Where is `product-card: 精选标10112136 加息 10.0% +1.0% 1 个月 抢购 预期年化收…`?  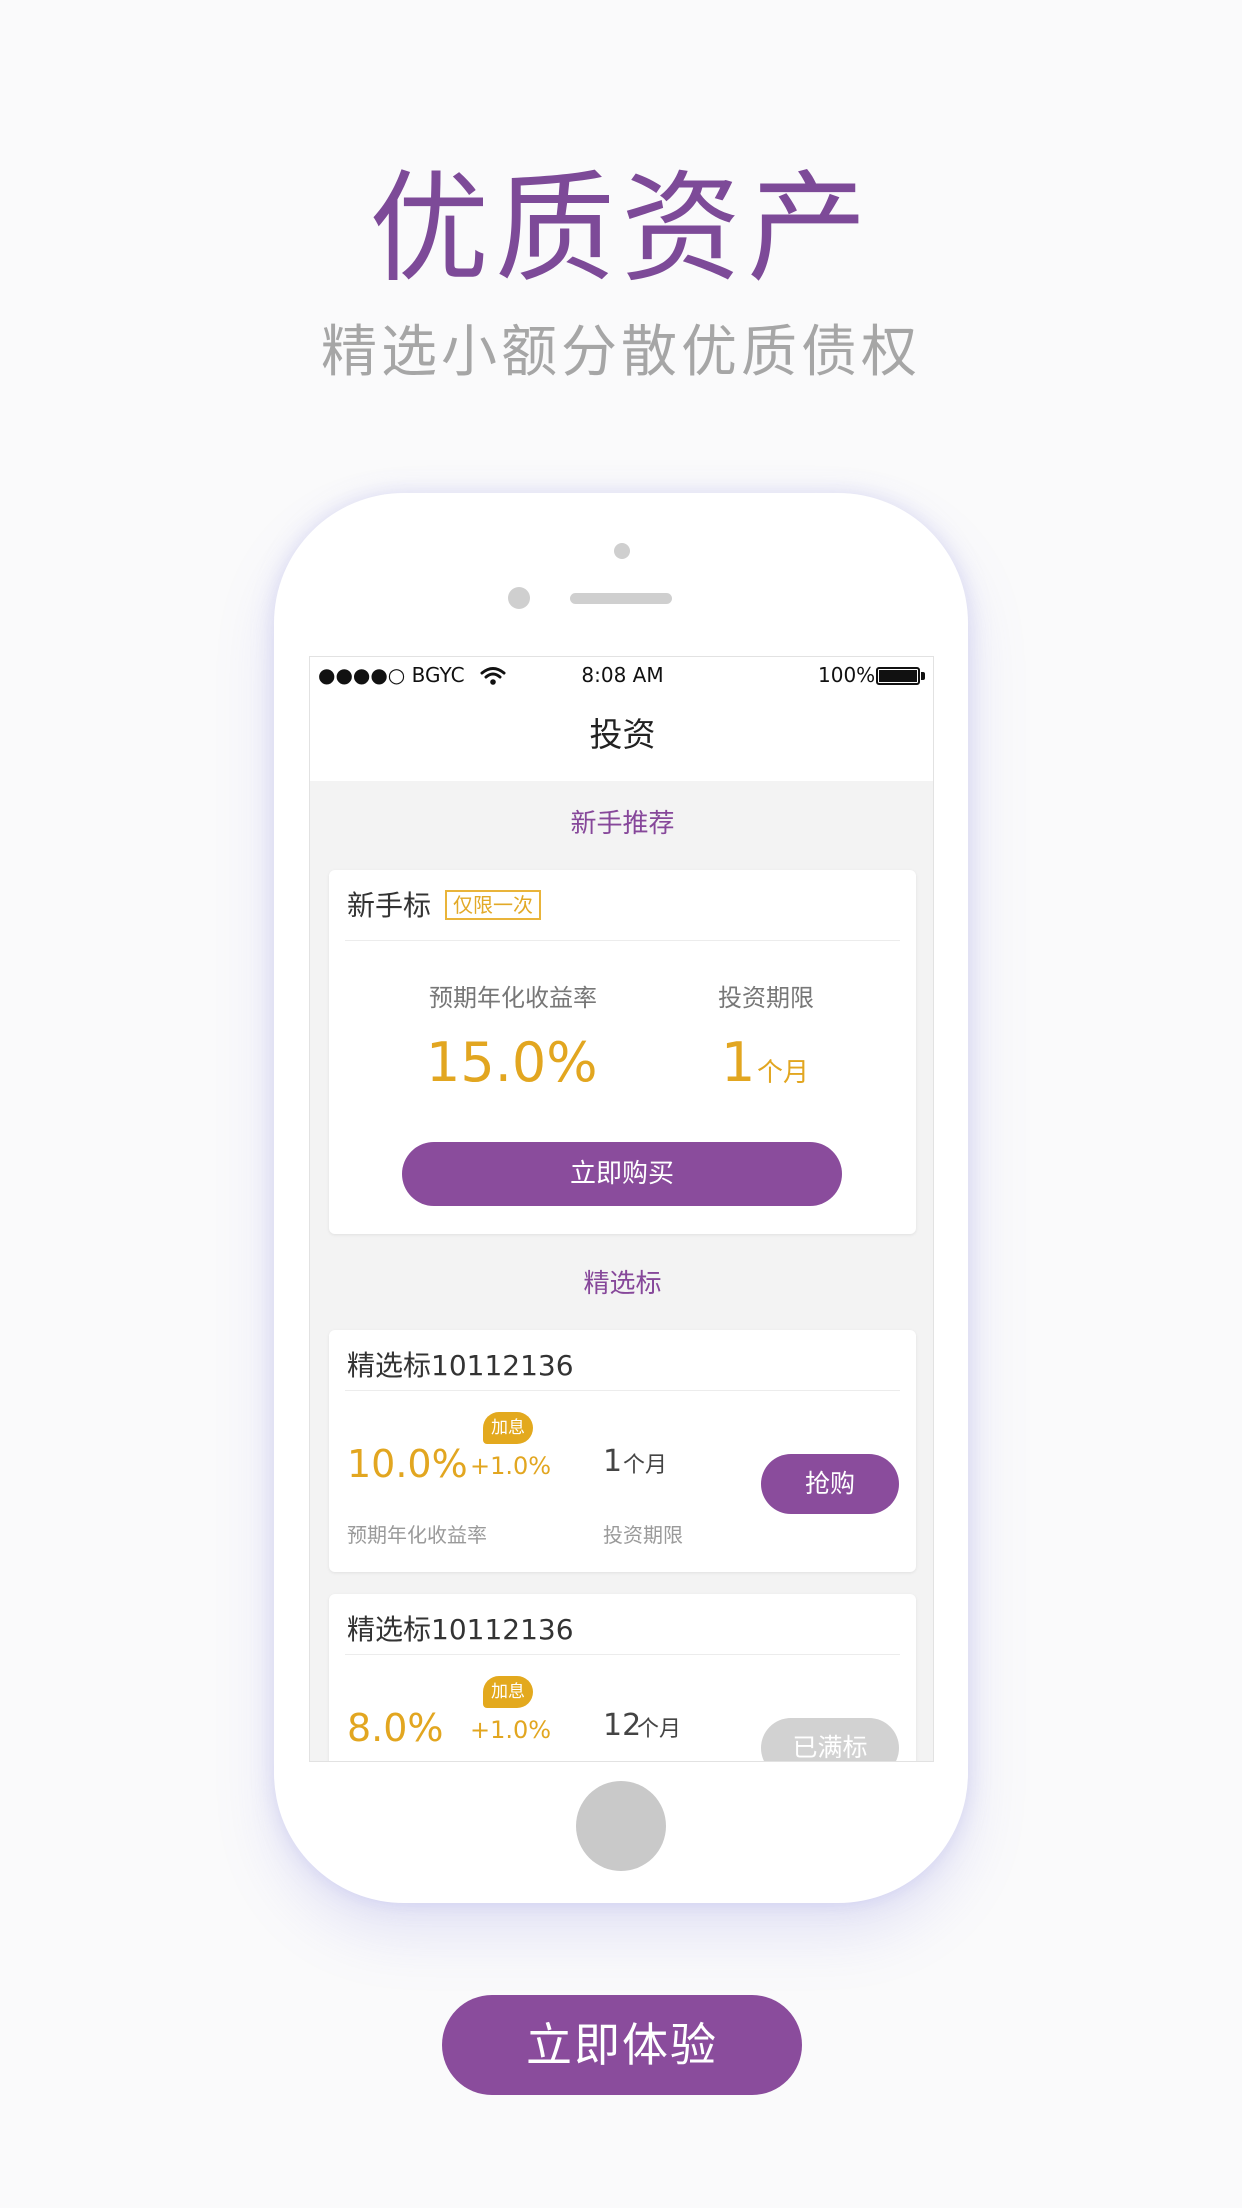 product-card: 精选标10112136 加息 10.0% +1.0% 1 个月 抢购 预期年化收… is located at coordinates (622, 1451).